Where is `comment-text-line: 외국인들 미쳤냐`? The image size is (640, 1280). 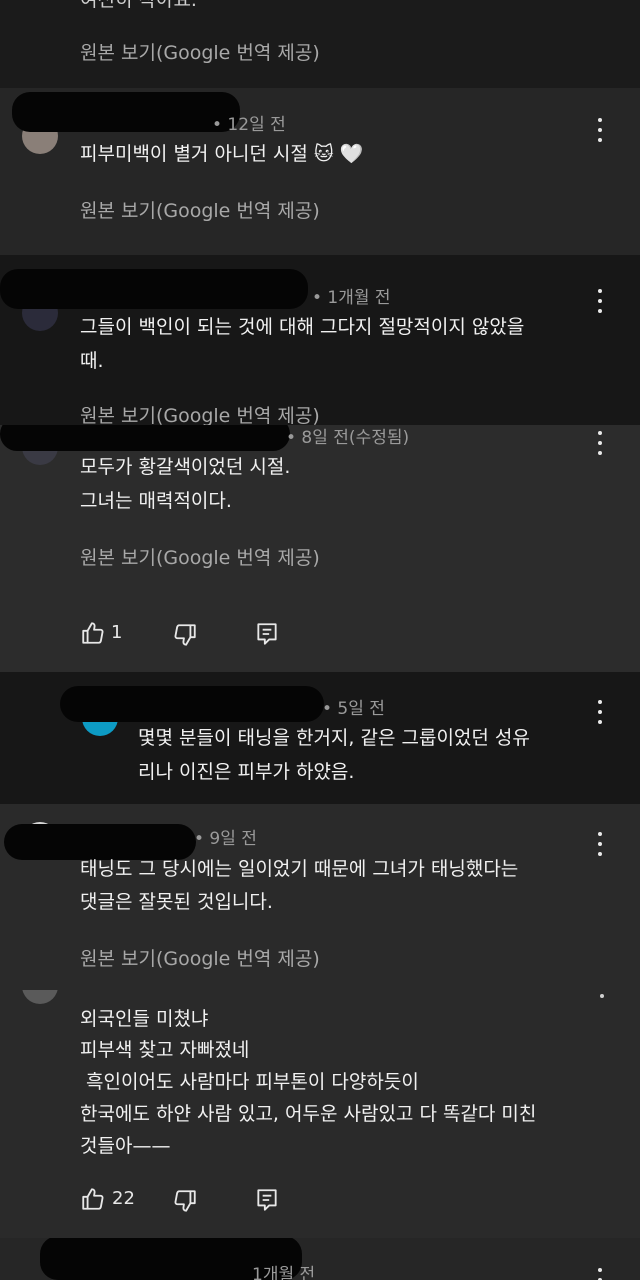
comment-text-line: 외국인들 미쳤냐 is located at coordinates (144, 1019).